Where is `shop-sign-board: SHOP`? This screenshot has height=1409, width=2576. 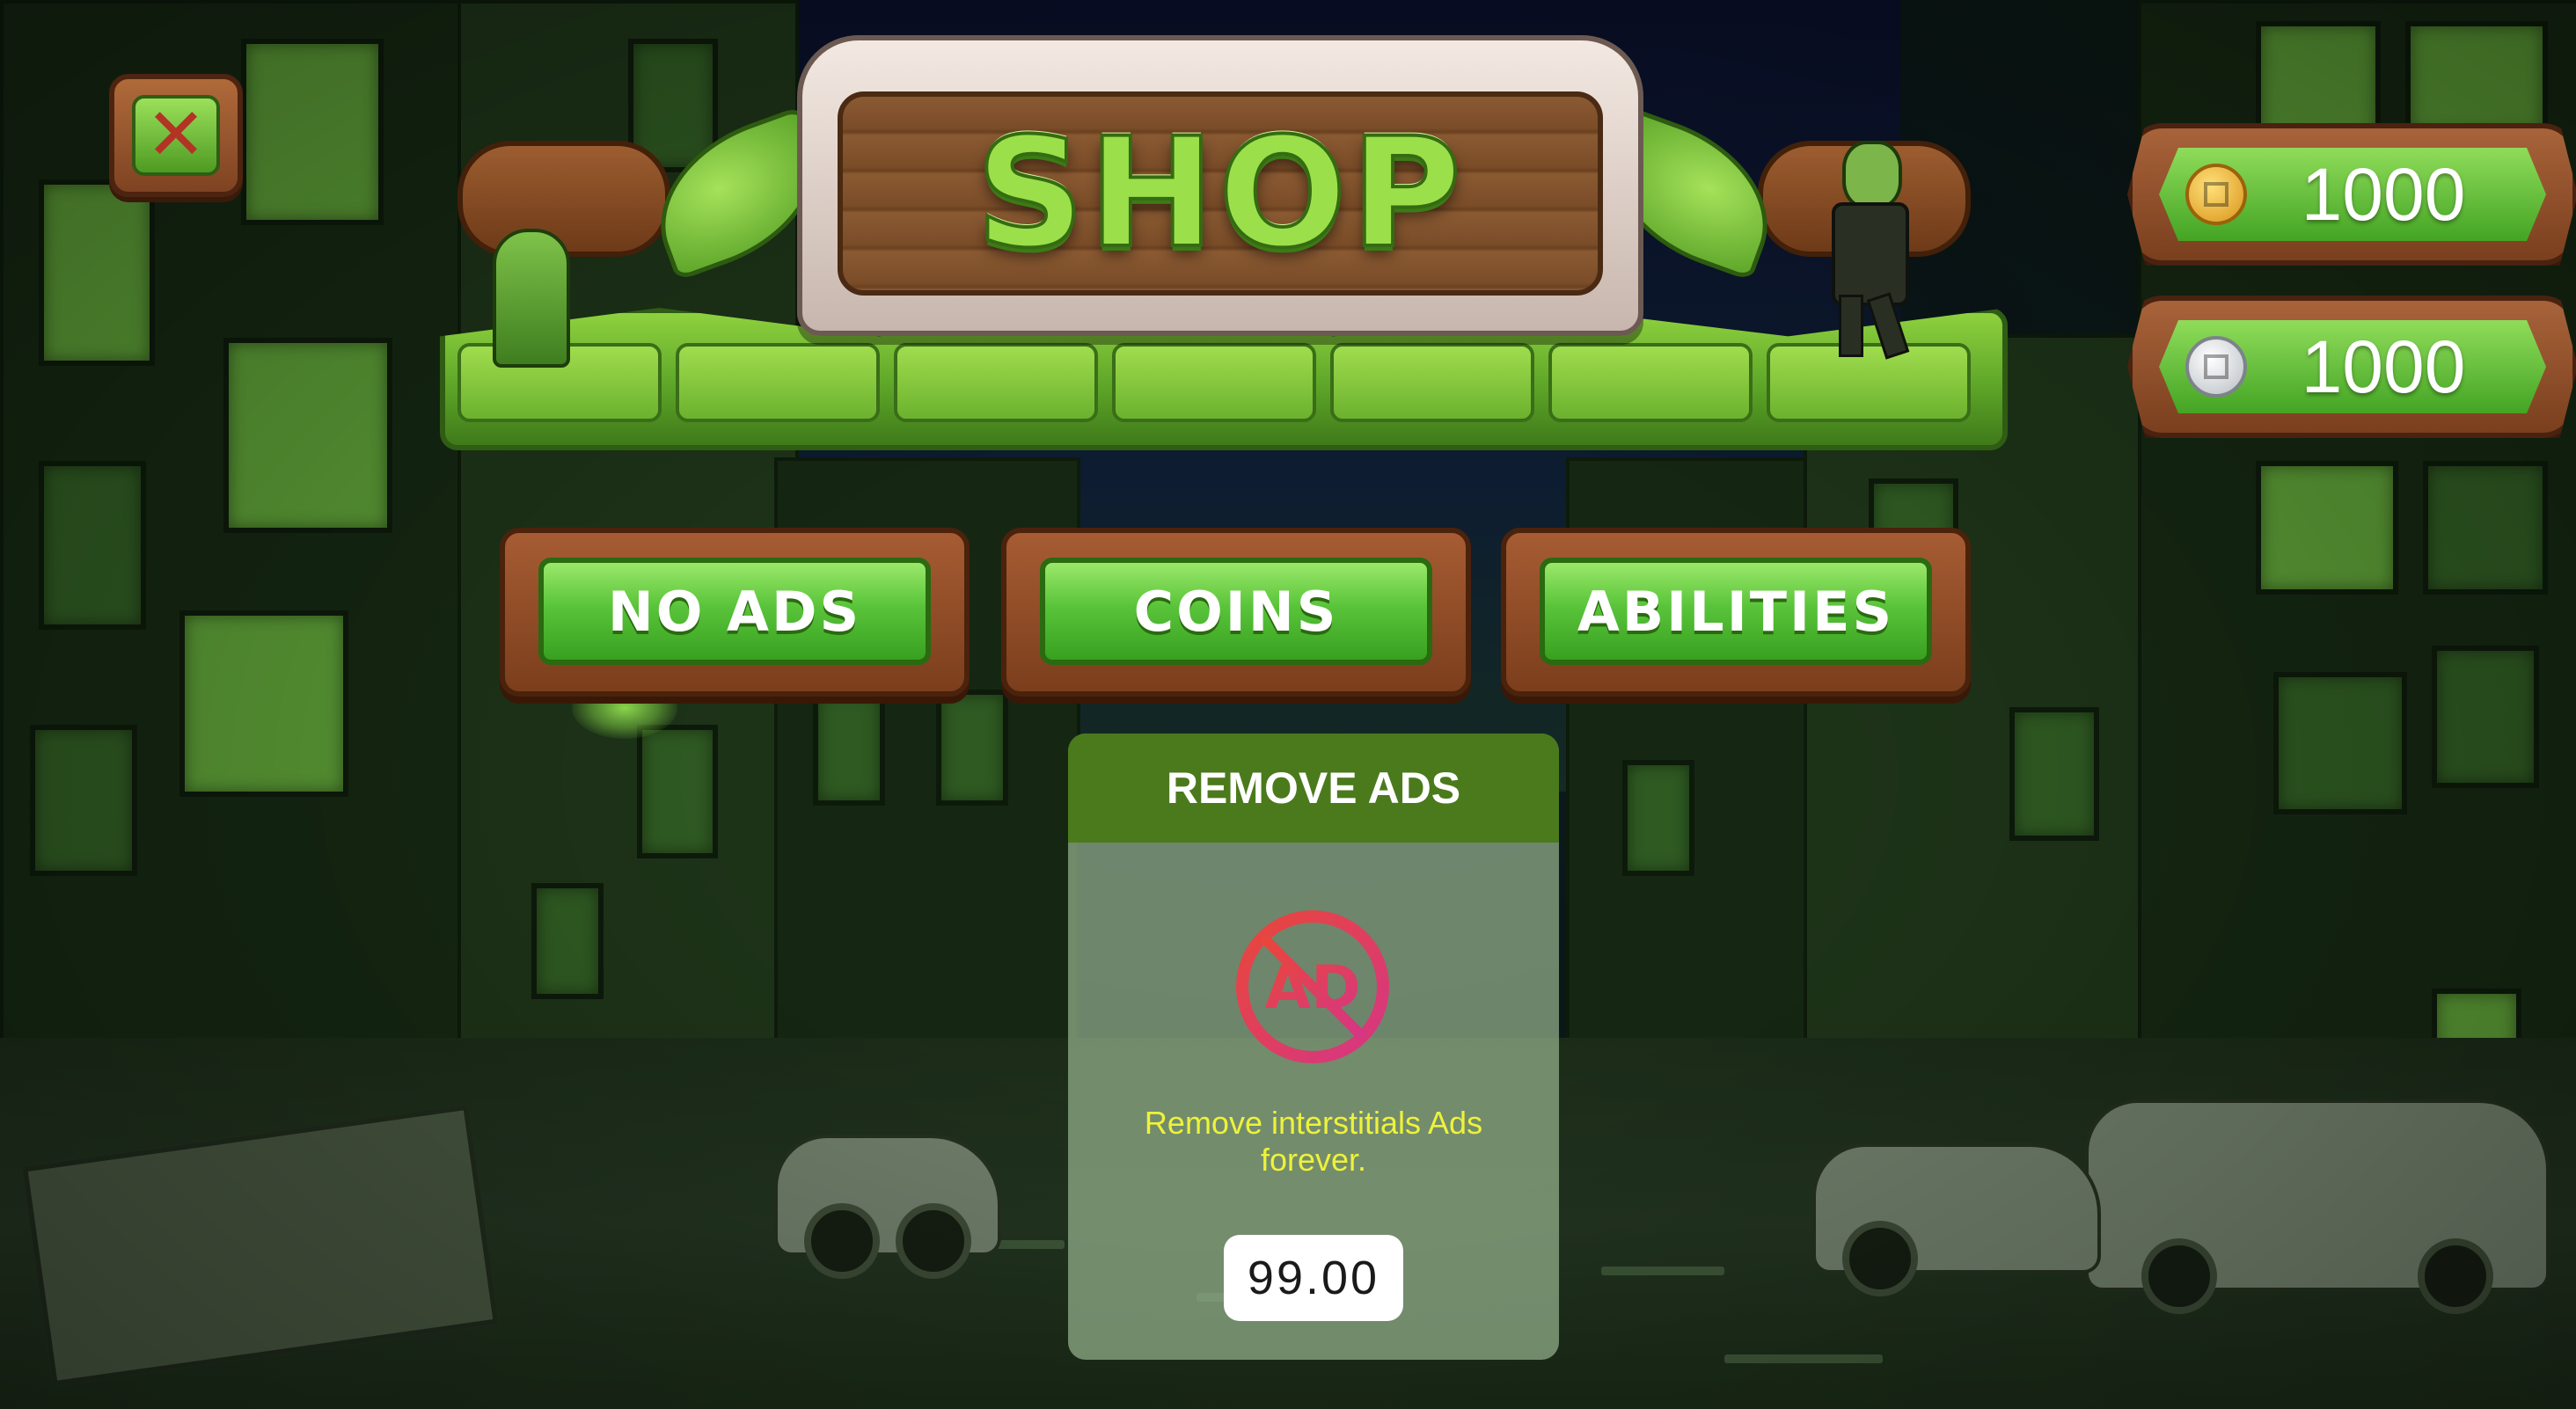 shop-sign-board: SHOP is located at coordinates (1220, 193).